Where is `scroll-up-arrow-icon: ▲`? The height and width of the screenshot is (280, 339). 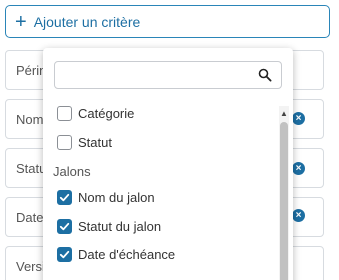
scroll-up-arrow-icon: ▲ is located at coordinates (284, 114).